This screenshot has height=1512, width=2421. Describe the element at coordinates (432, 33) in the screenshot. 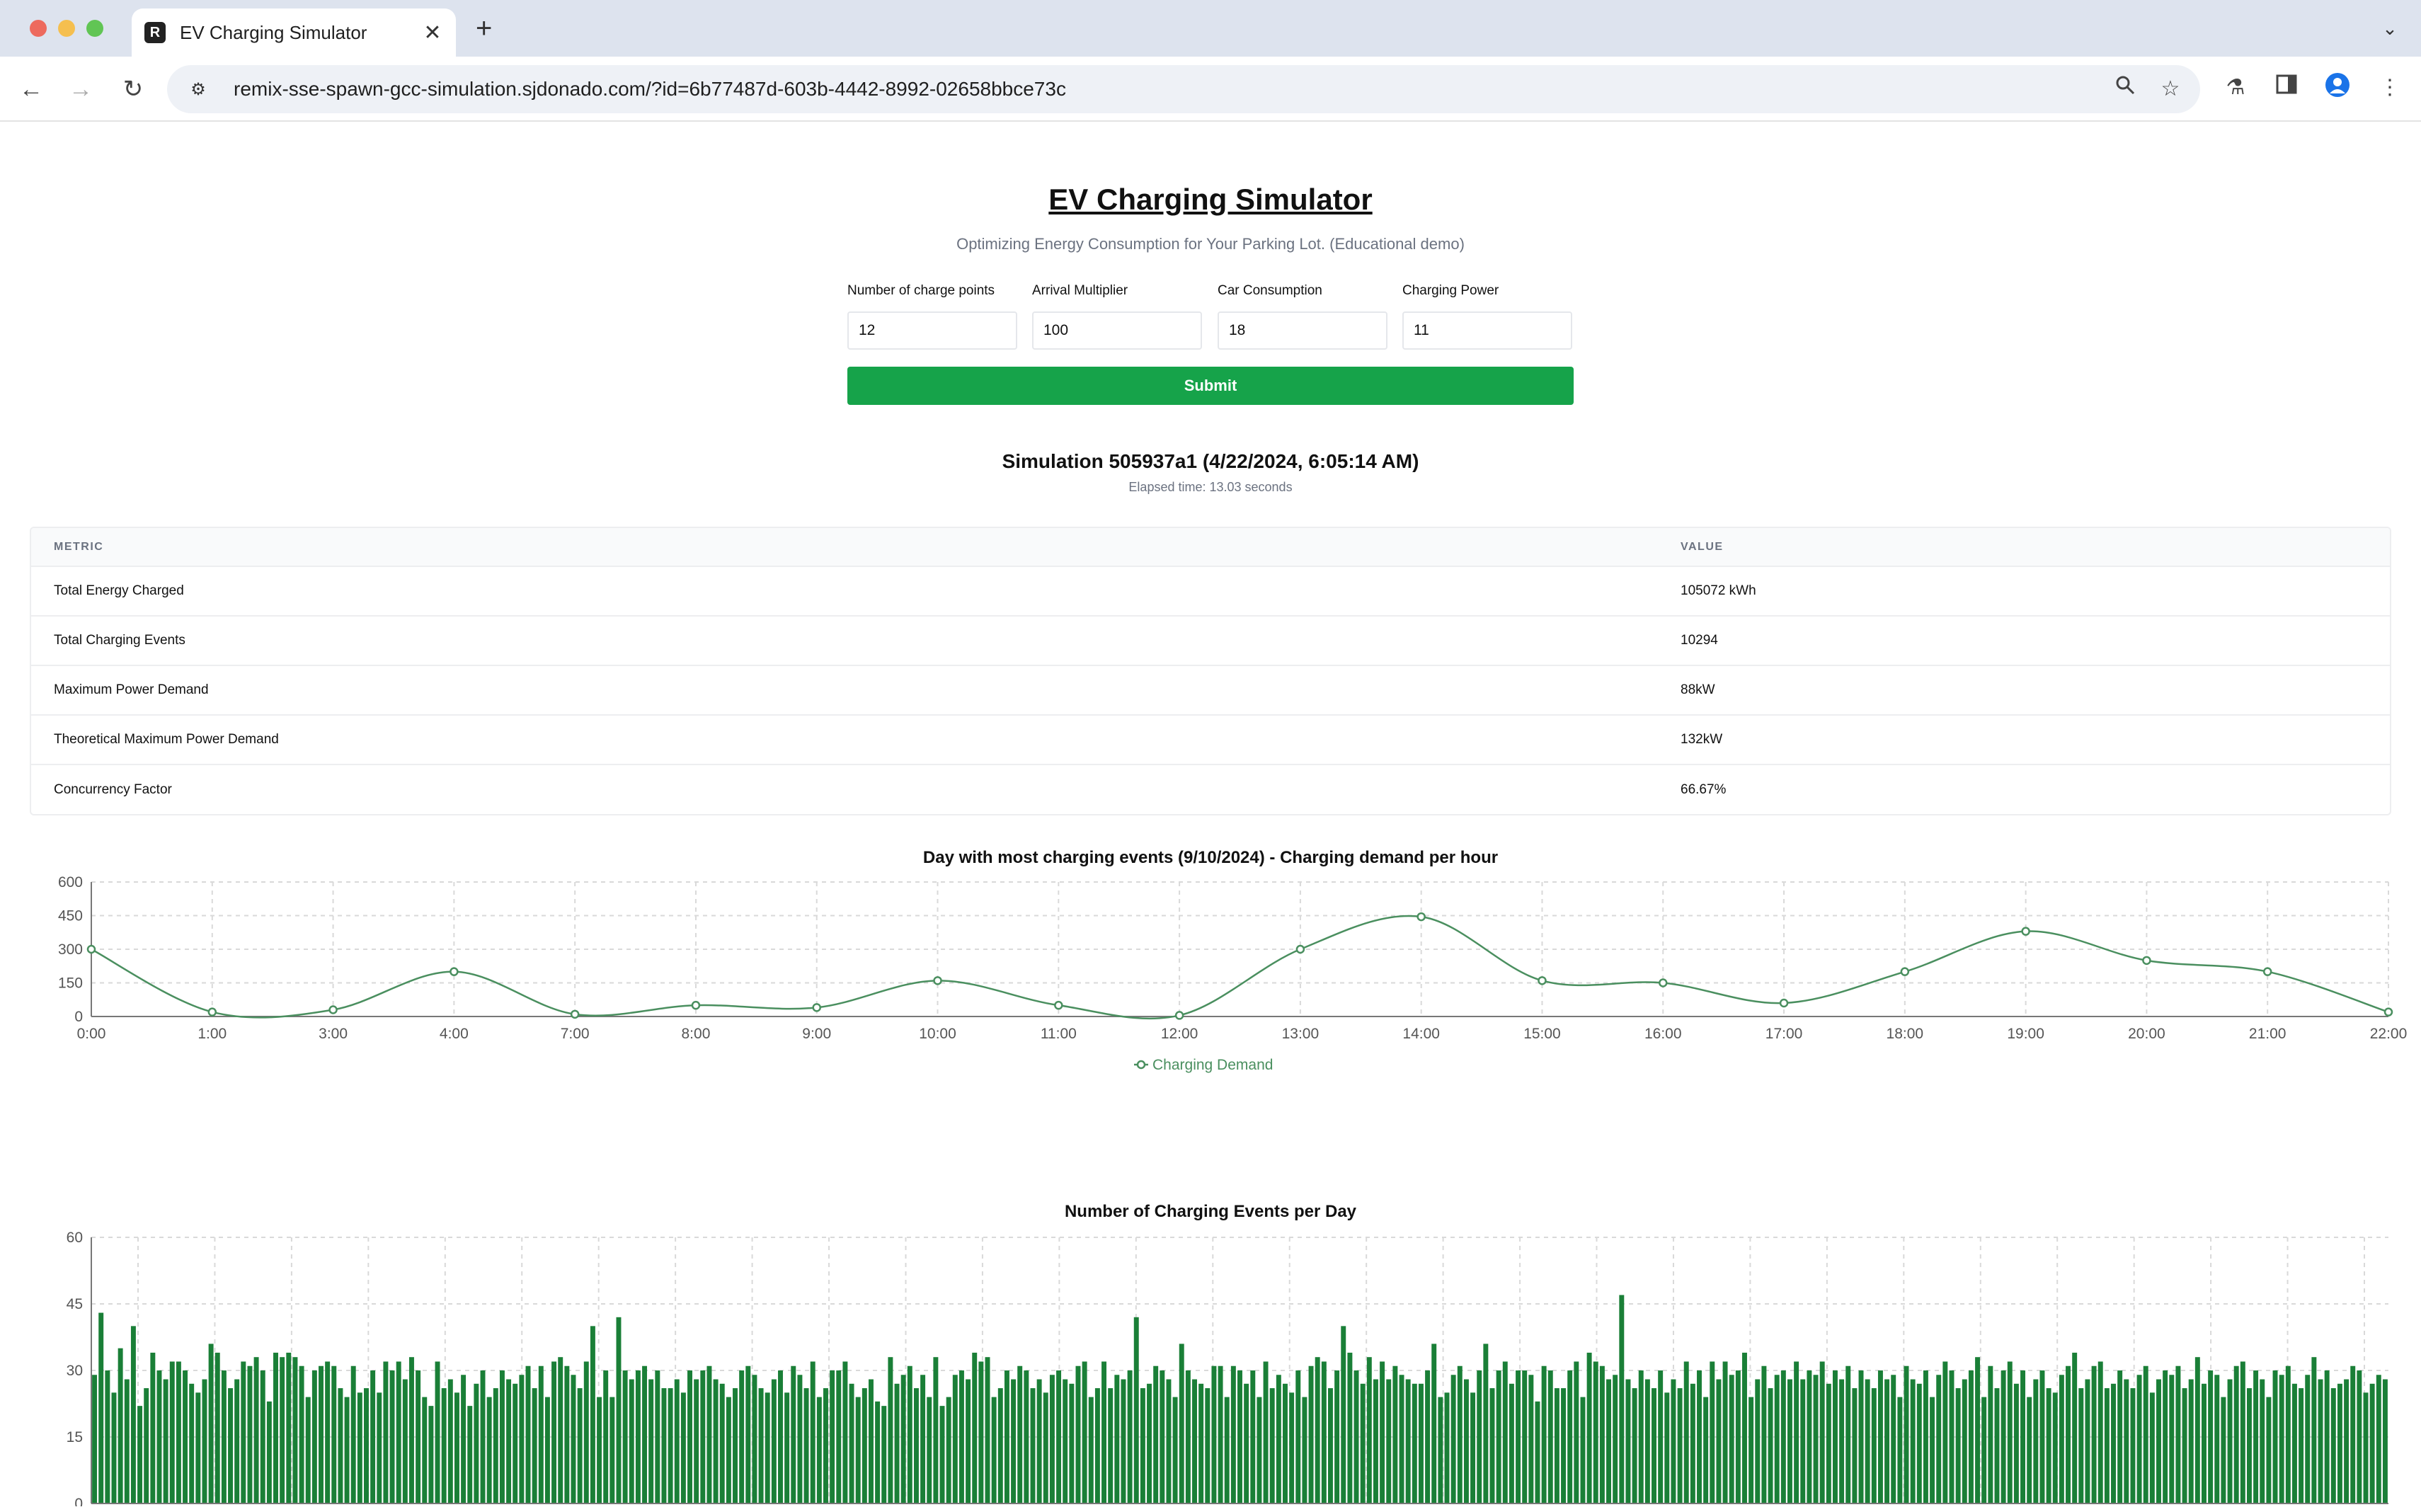

I see `tab-close-icon: ✕` at that location.